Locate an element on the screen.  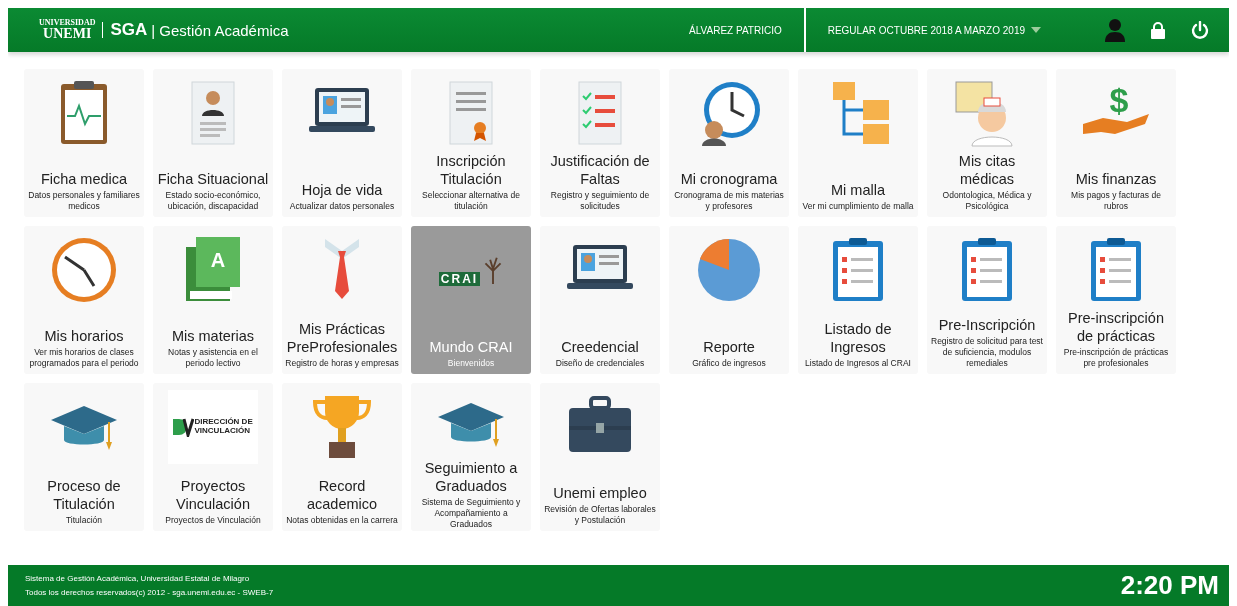
menu-card: Listado de Ingresos Listado de Ingresos al CRAI is located at coordinates (858, 300).